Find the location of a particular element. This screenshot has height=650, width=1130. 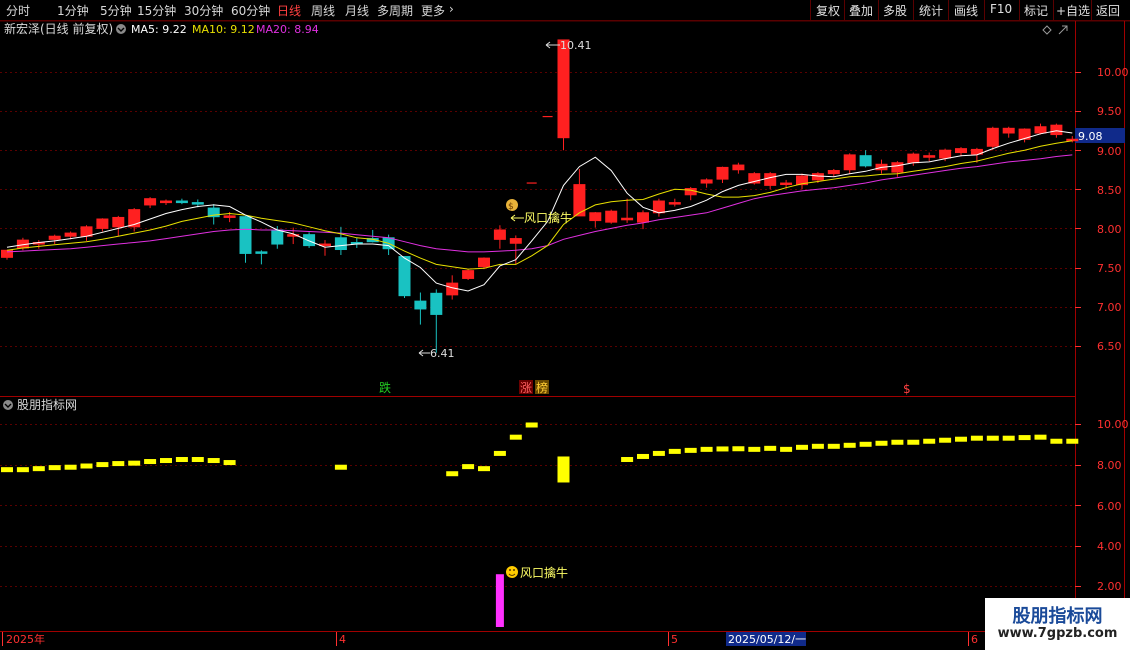

price-tick: 10.00 is located at coordinates (1113, 72).